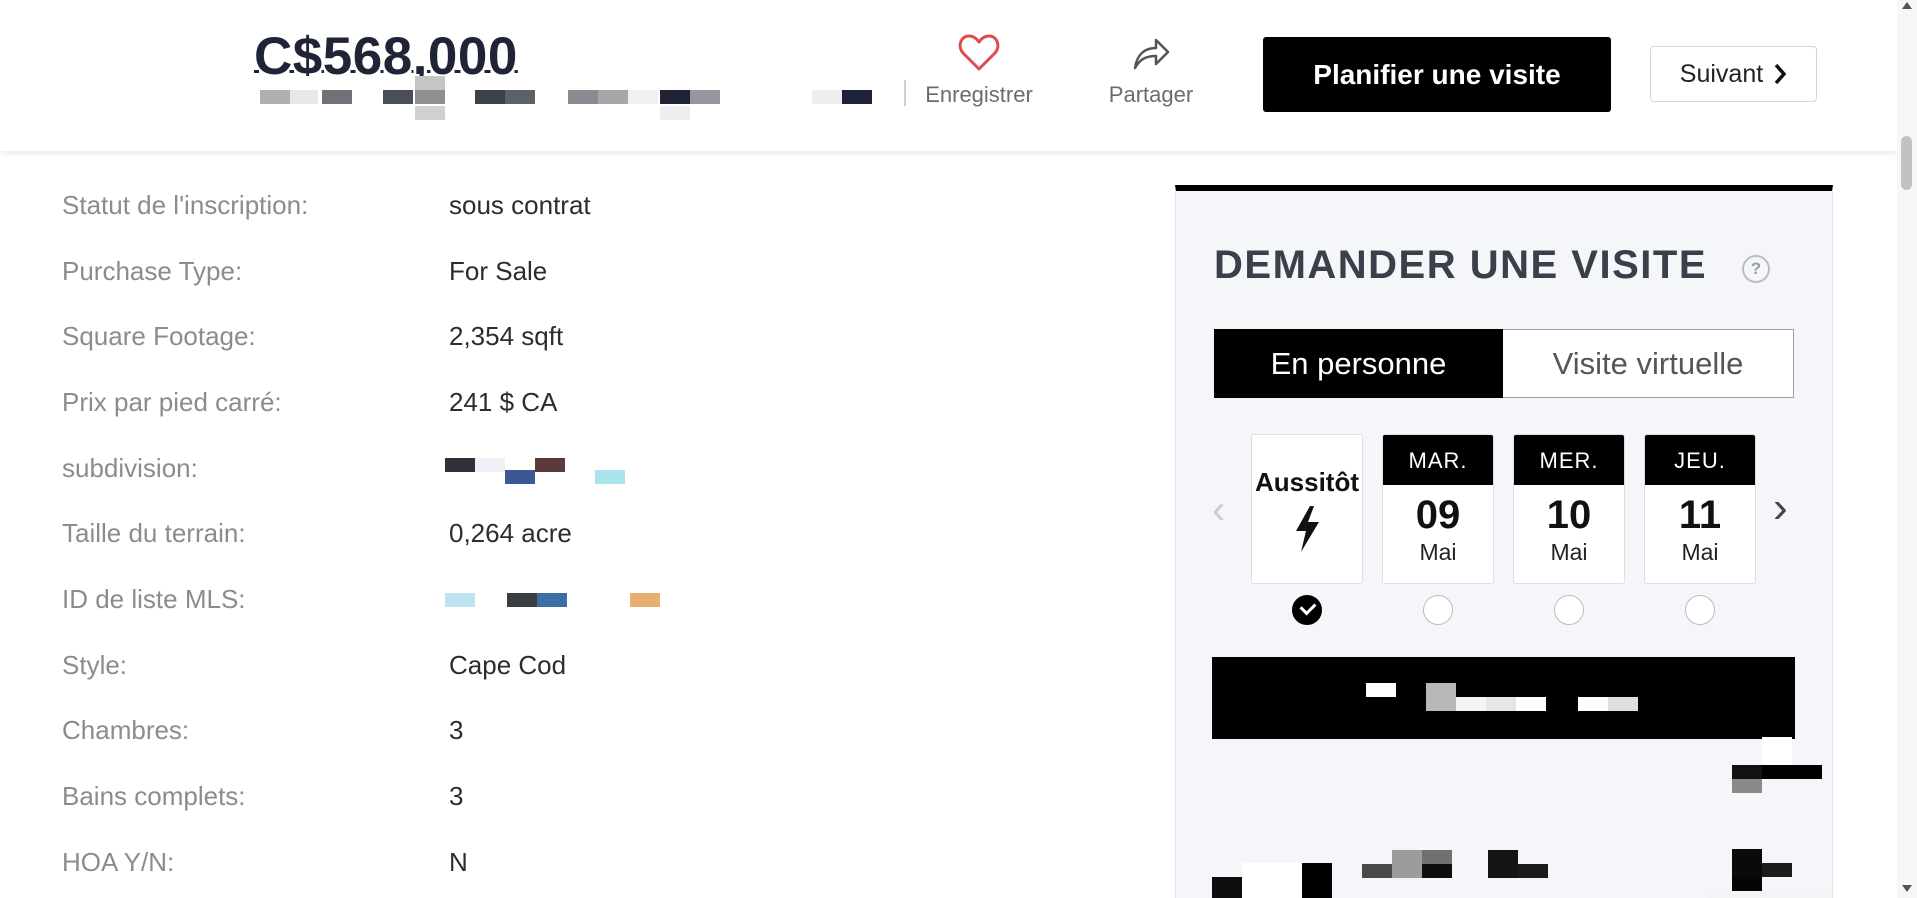 The image size is (1917, 898). Describe the element at coordinates (1569, 460) in the screenshot. I see `date-weekday: MER.` at that location.